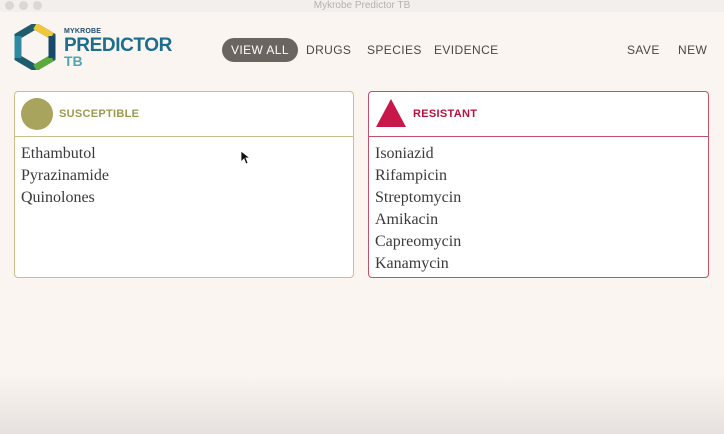 This screenshot has width=724, height=434. What do you see at coordinates (692, 50) in the screenshot?
I see `new-button: NEW` at bounding box center [692, 50].